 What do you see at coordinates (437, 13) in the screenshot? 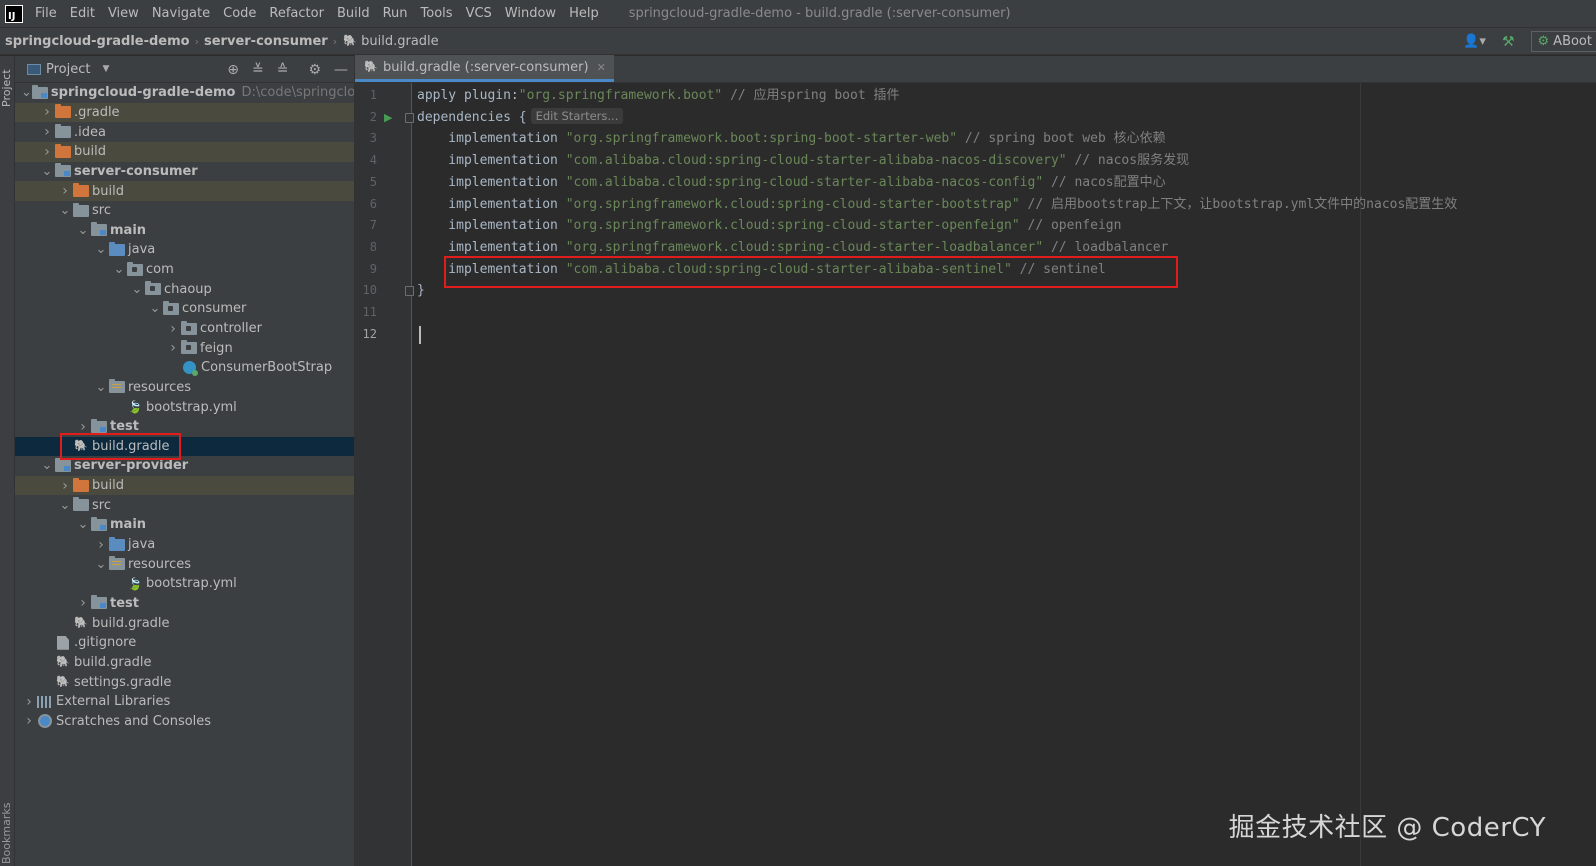
I see `menu-item-tools: Tools` at bounding box center [437, 13].